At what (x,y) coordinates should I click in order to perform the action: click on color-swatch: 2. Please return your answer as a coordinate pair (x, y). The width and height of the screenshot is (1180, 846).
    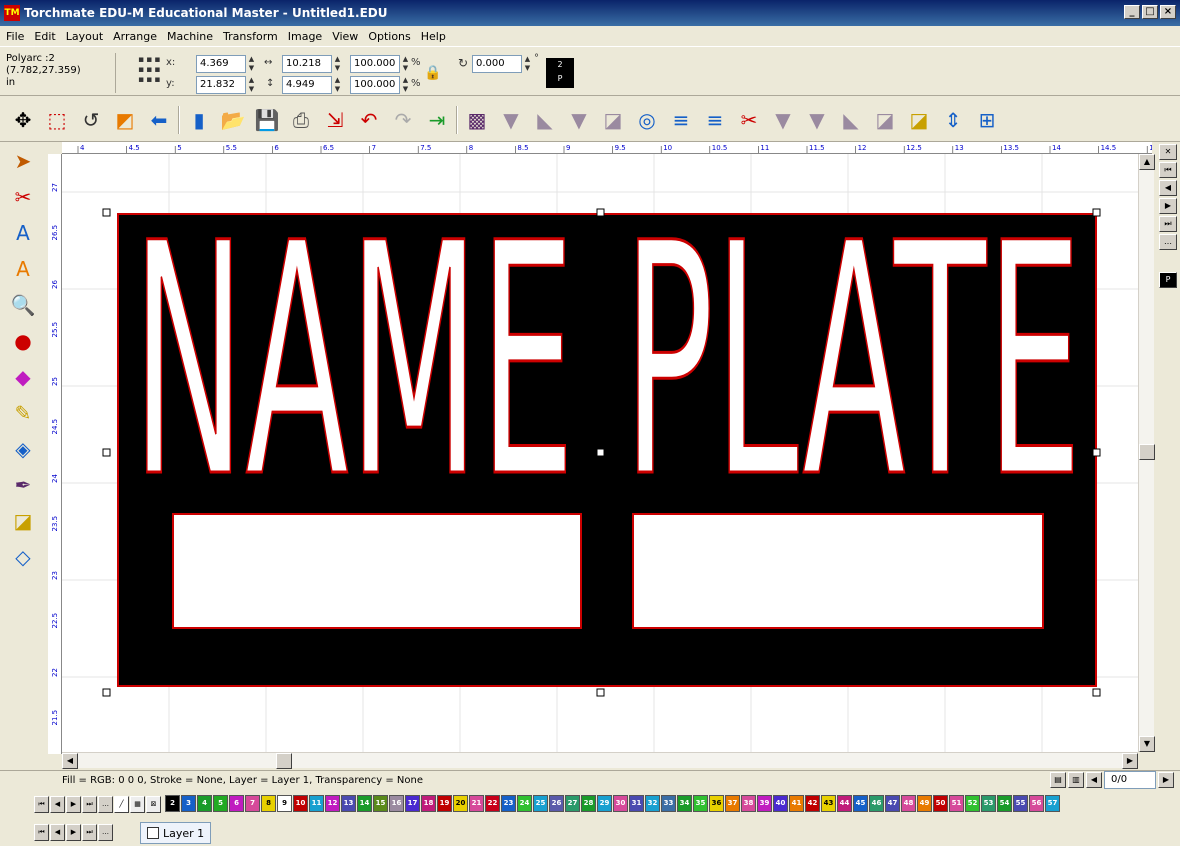
    Looking at the image, I should click on (172, 803).